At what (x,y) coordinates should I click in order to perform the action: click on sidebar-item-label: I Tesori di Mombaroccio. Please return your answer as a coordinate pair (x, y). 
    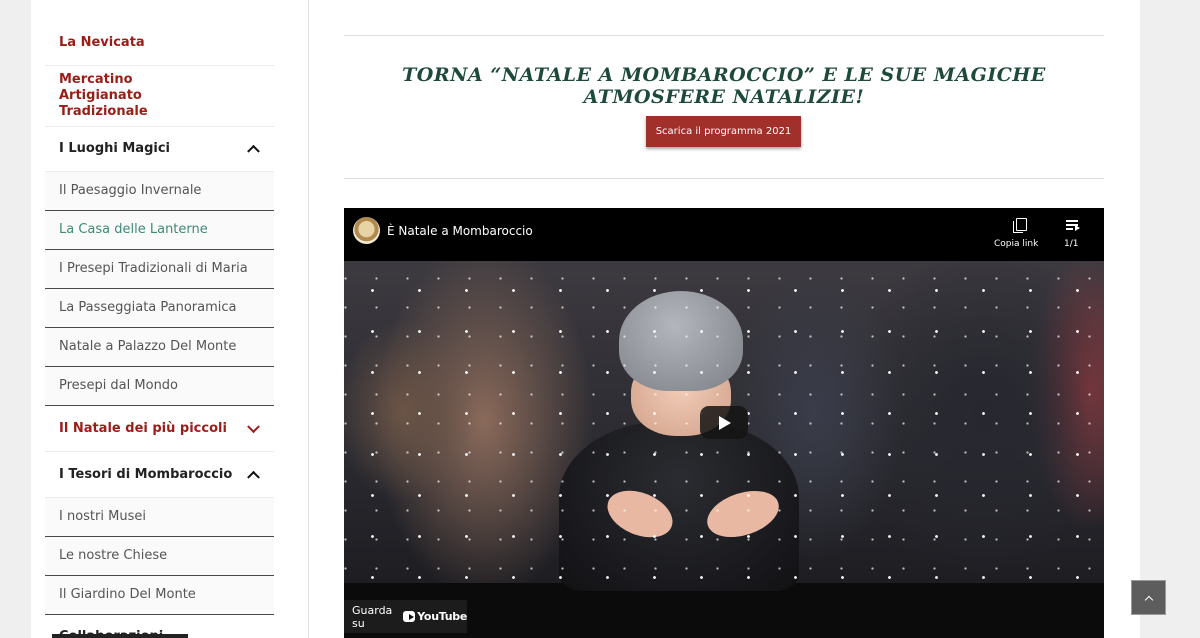
    Looking at the image, I should click on (146, 474).